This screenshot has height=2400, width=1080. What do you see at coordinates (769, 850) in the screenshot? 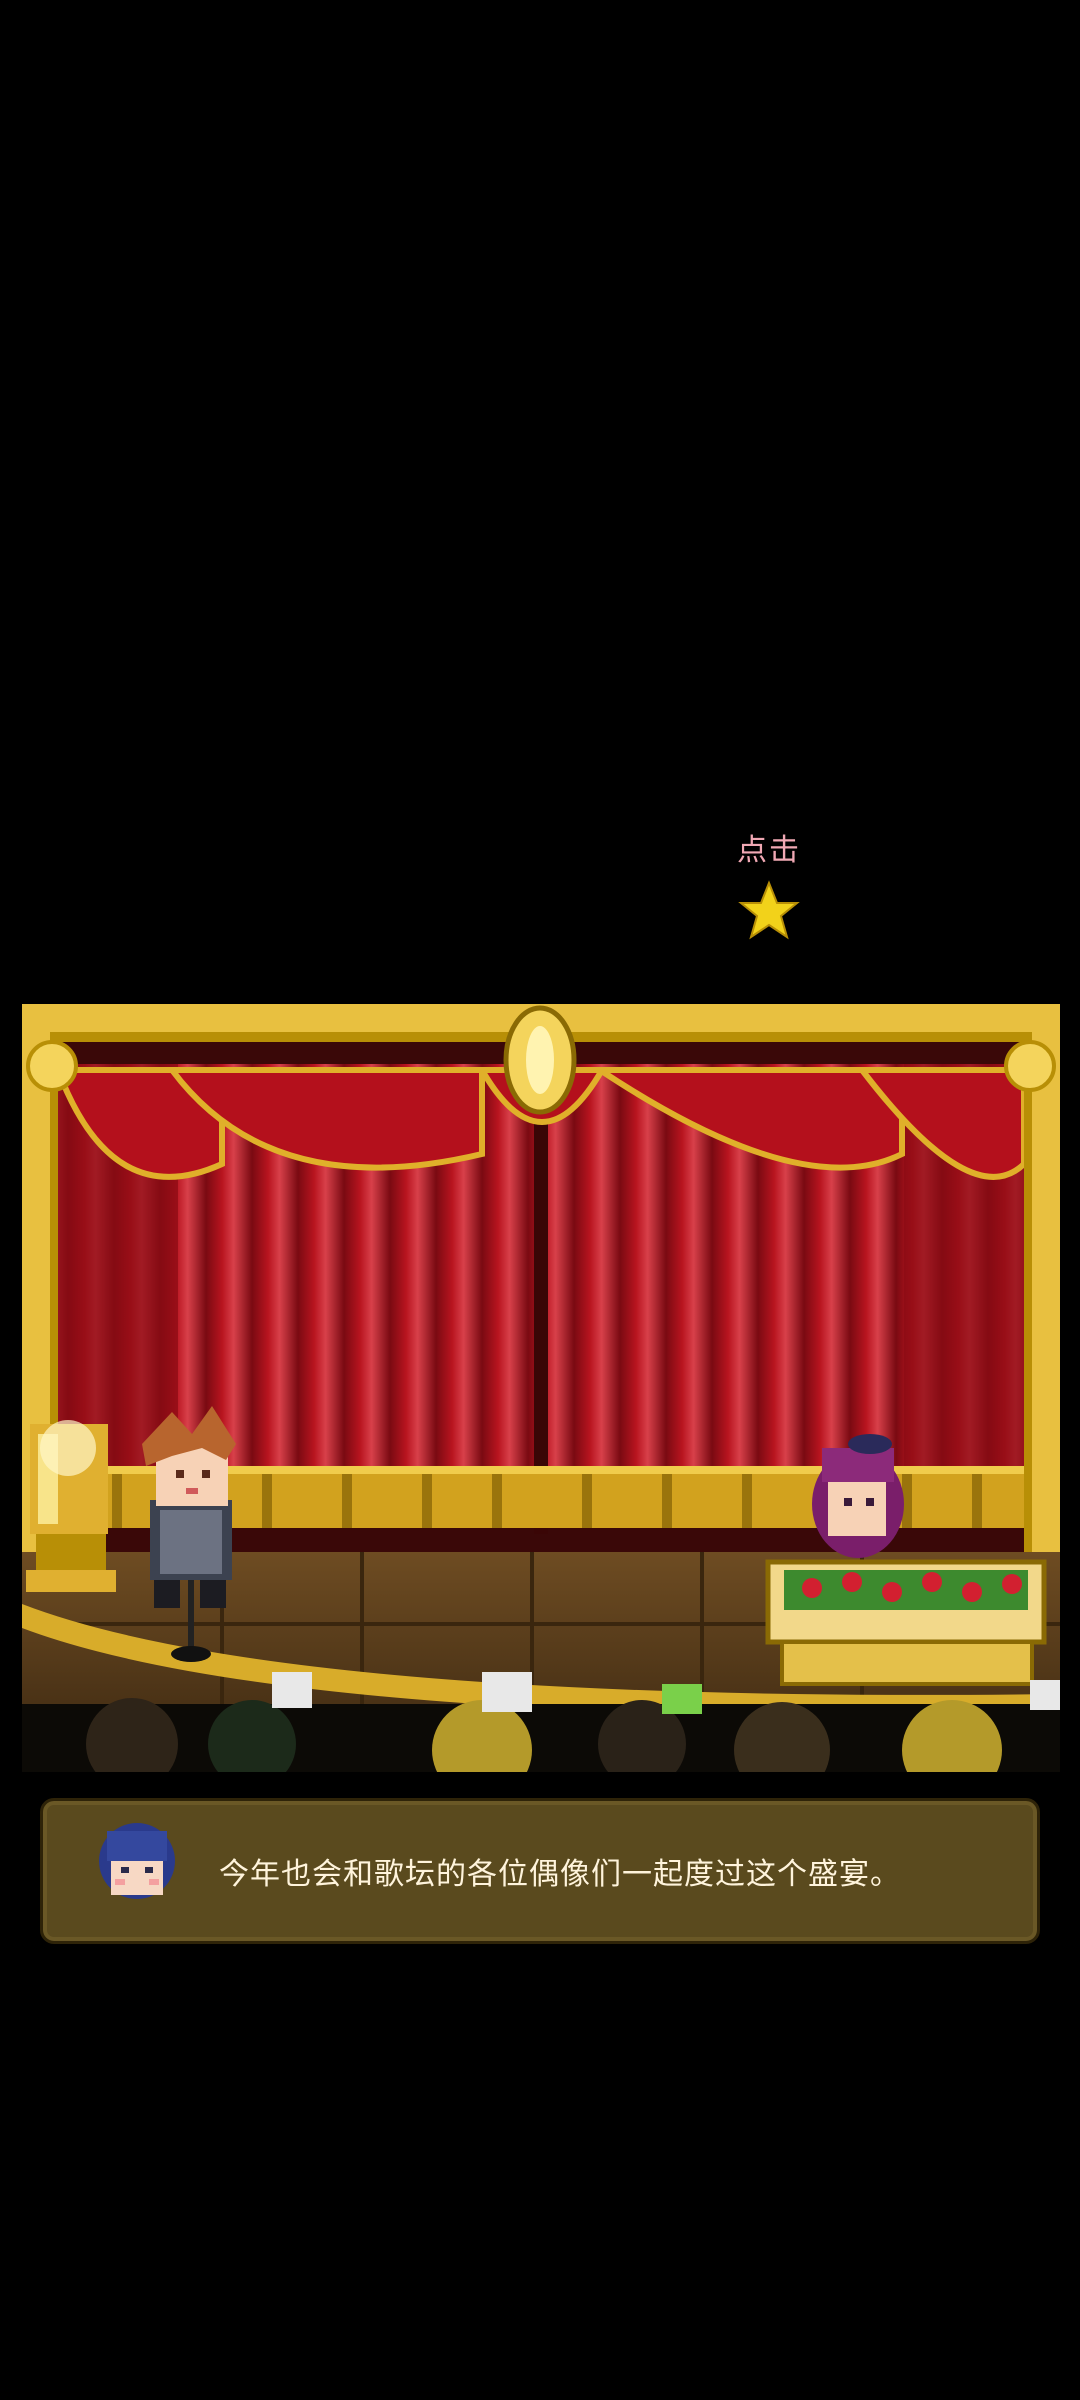
I see `tap-hint-label: 点击` at bounding box center [769, 850].